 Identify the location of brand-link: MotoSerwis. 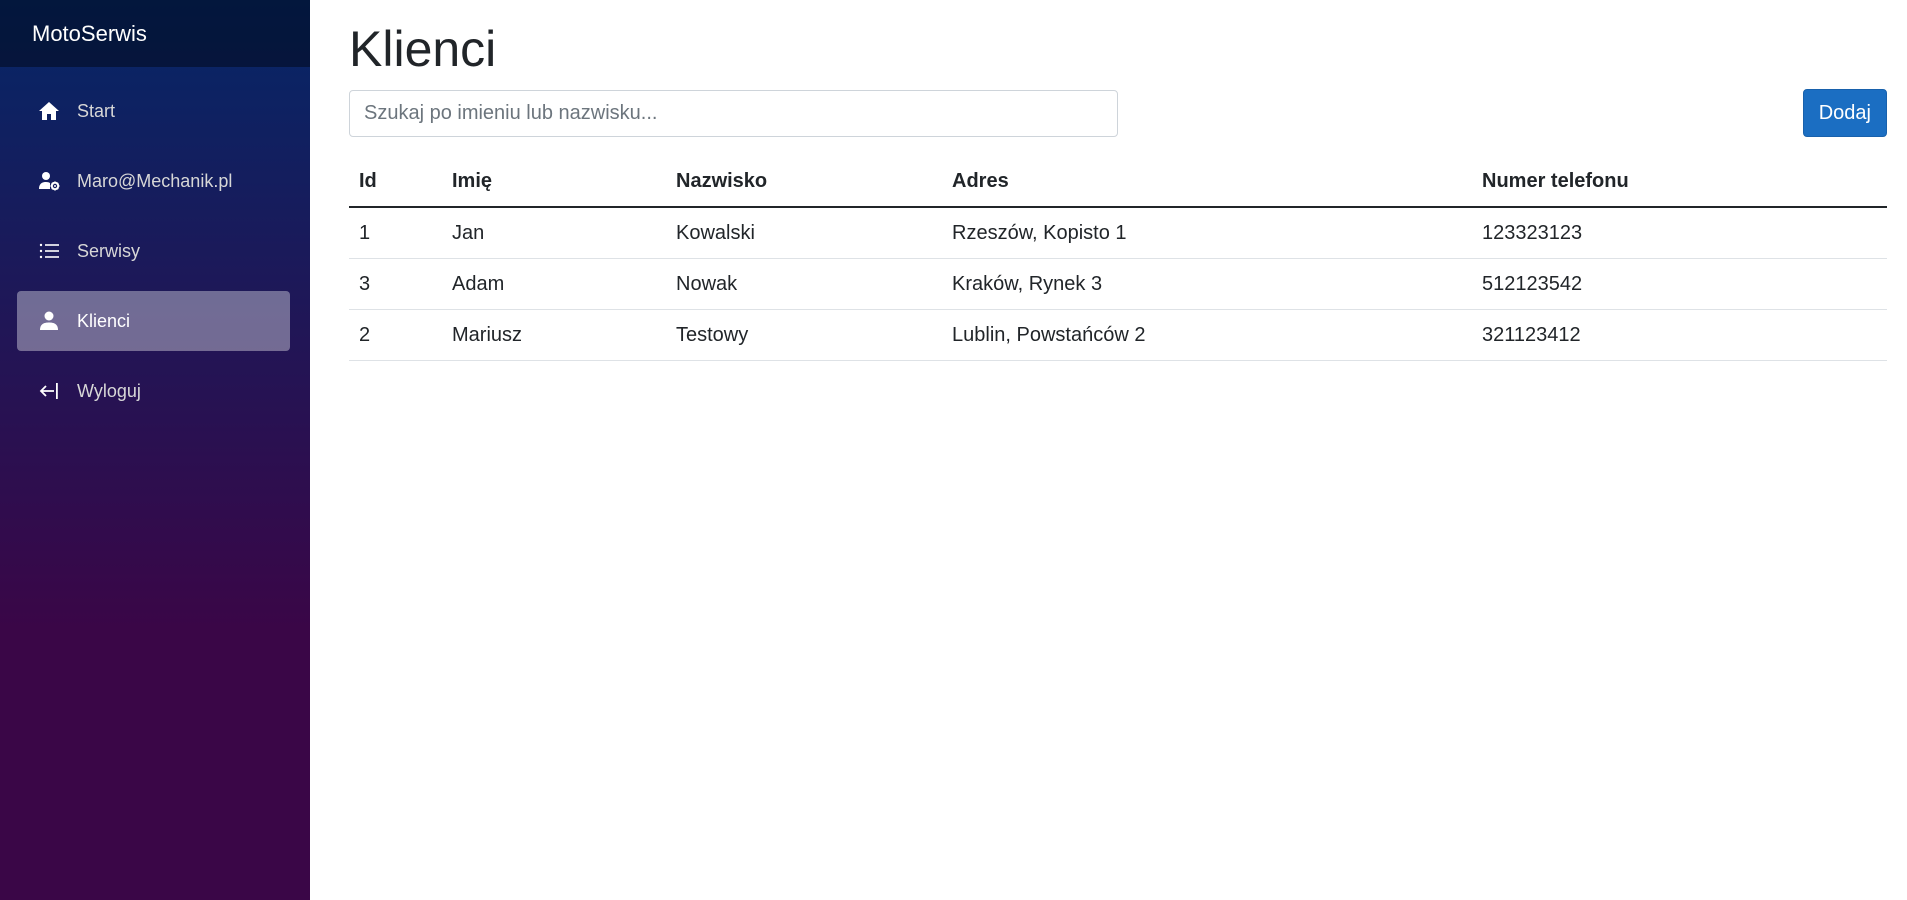
(89, 34).